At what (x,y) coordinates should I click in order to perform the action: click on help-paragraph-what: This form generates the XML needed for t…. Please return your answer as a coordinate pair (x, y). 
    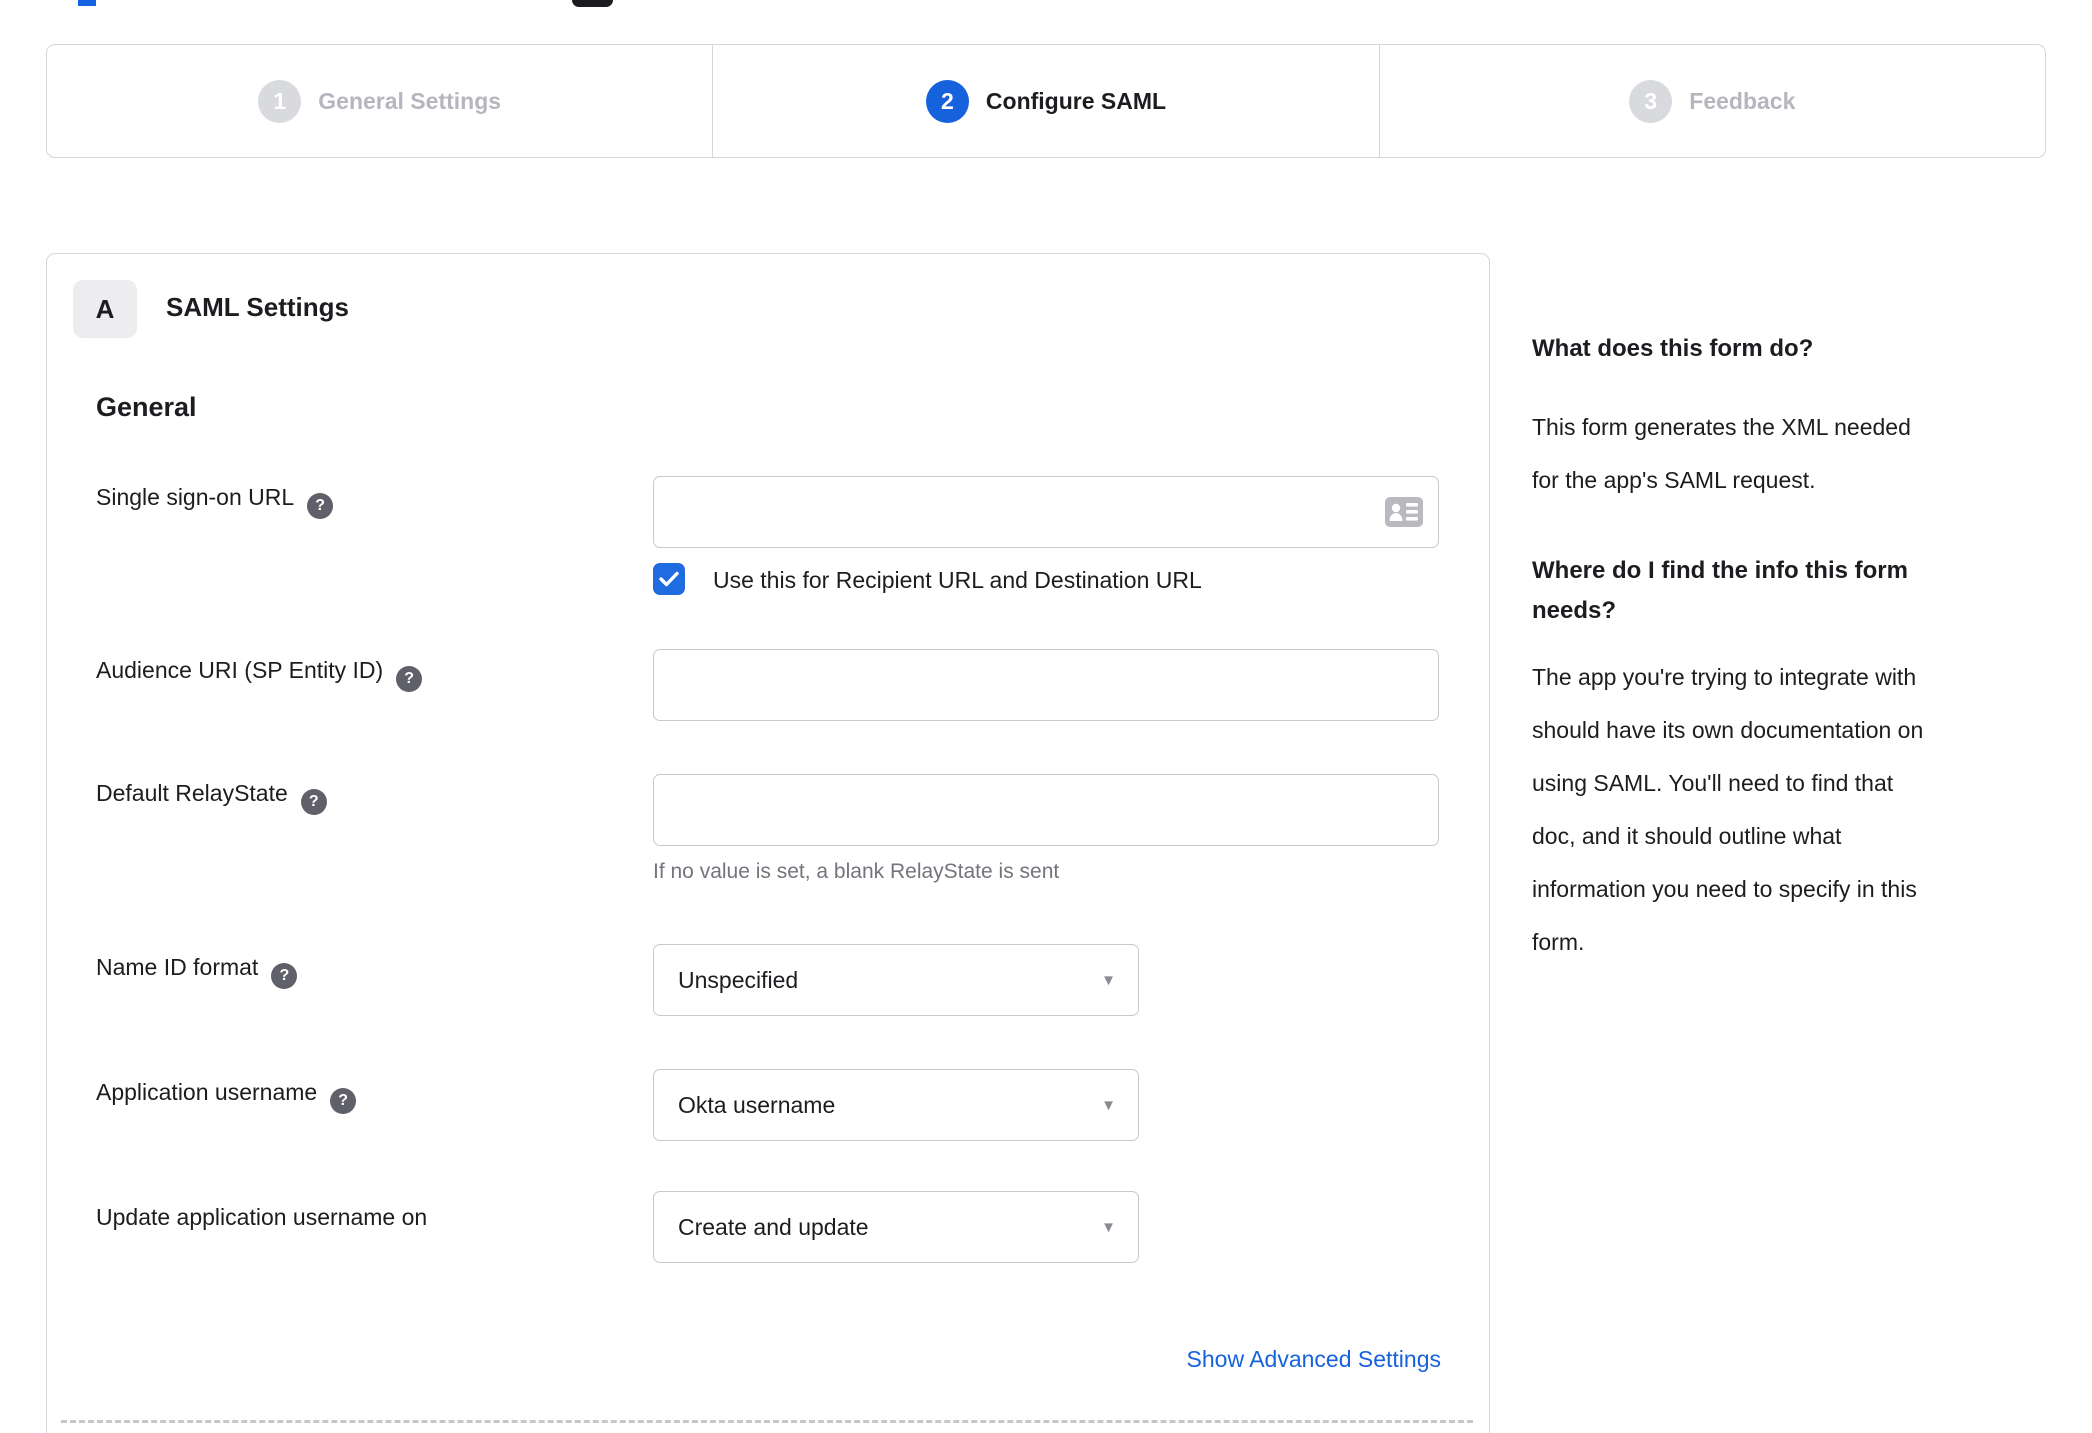
    Looking at the image, I should click on (1721, 453).